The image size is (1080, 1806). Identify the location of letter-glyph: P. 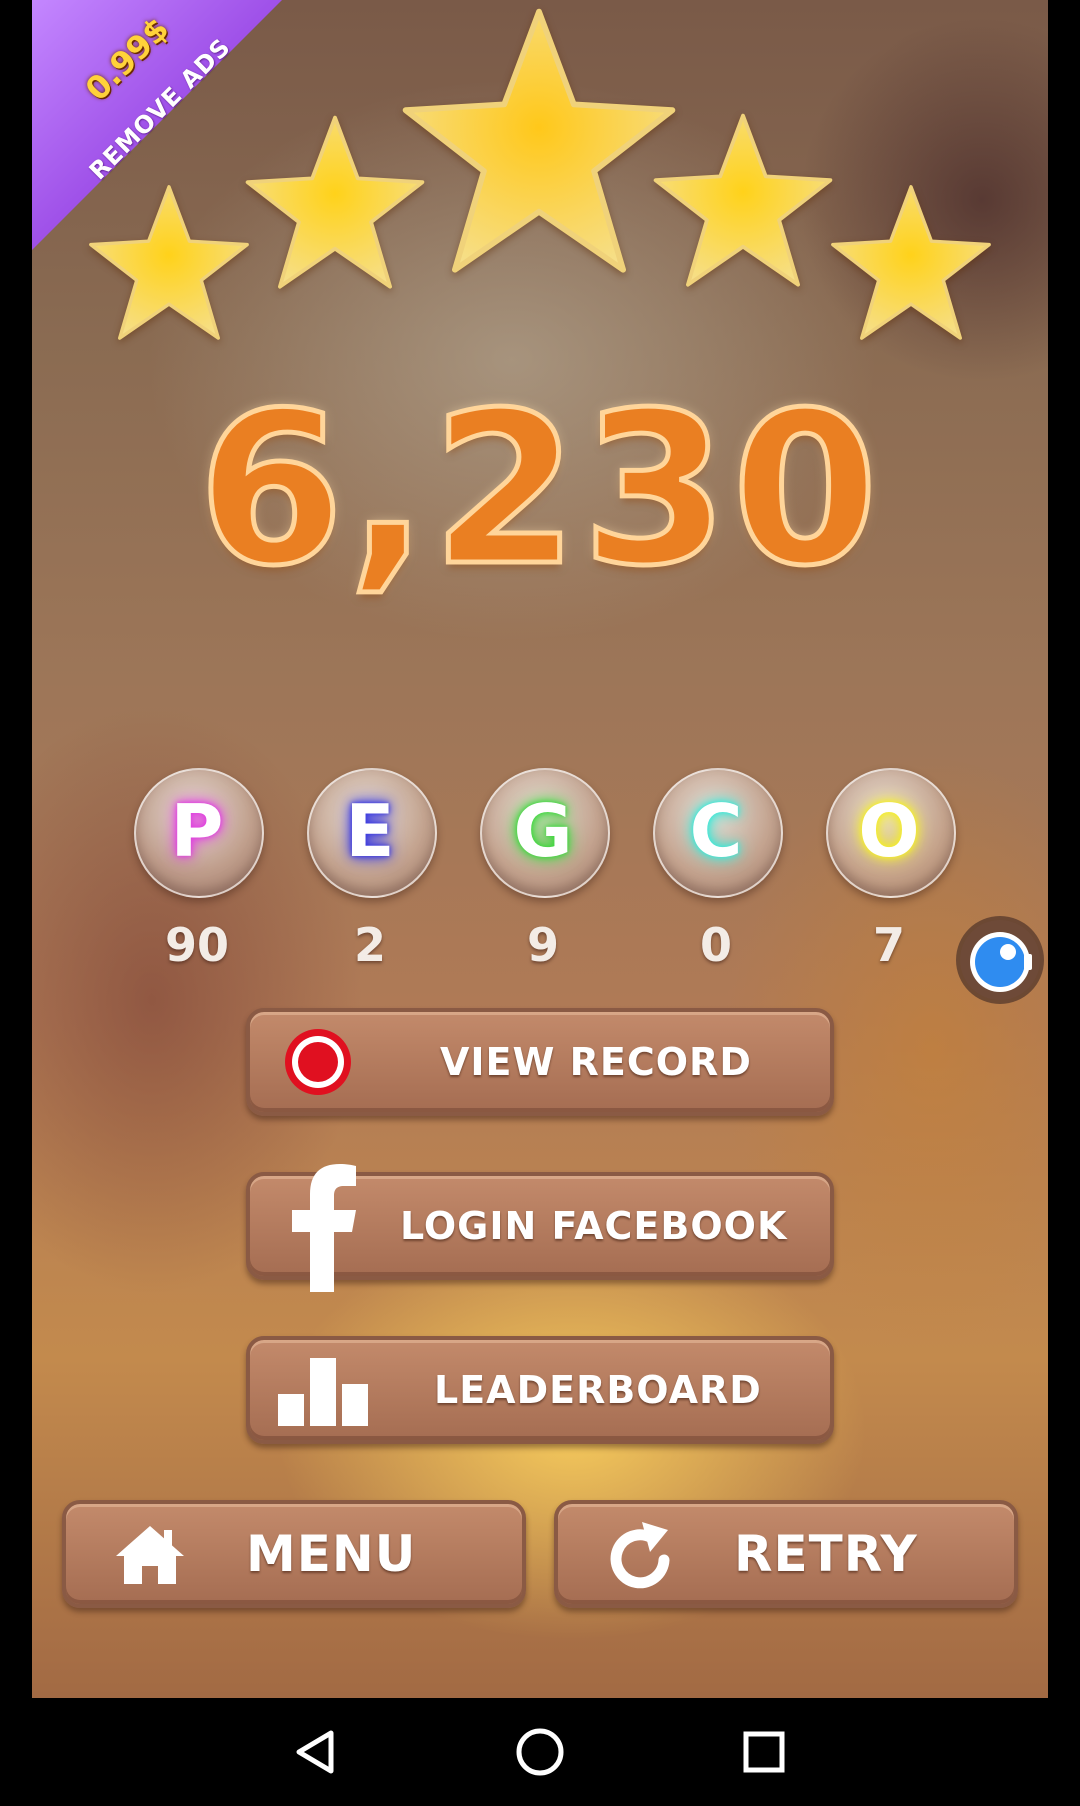
(197, 831).